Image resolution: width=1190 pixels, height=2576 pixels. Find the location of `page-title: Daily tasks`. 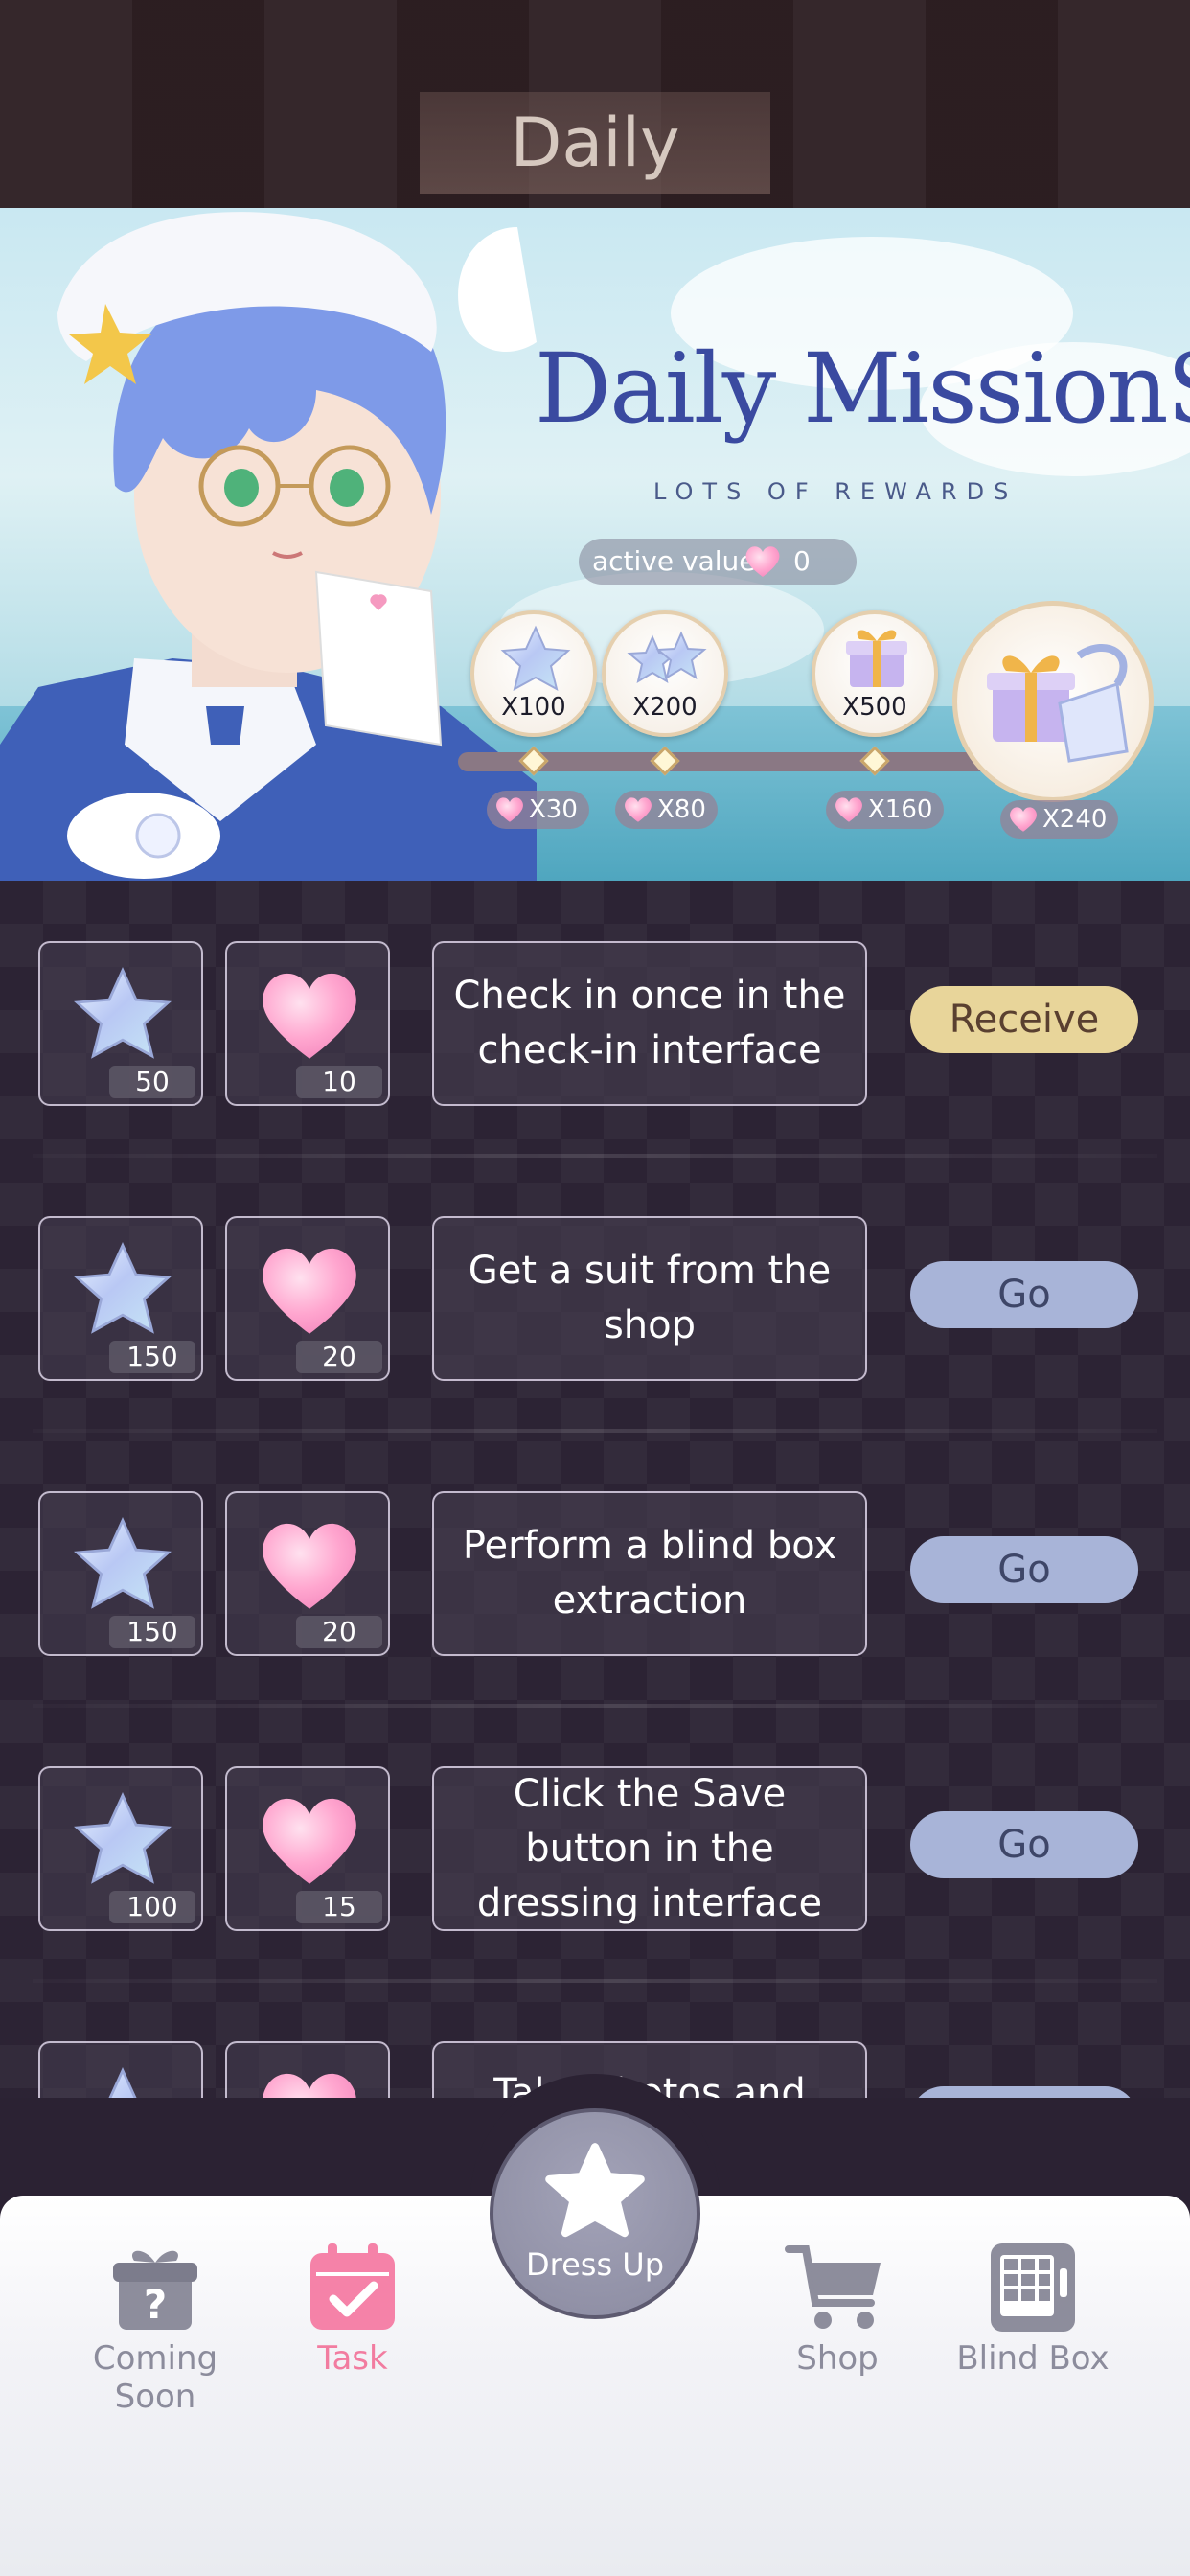

page-title: Daily tasks is located at coordinates (595, 188).